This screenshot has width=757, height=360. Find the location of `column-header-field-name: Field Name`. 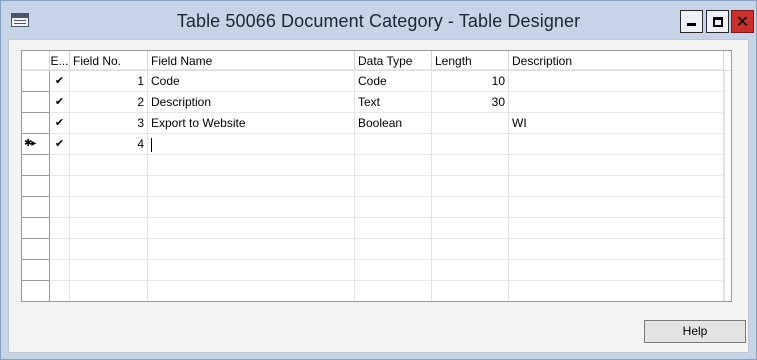

column-header-field-name: Field Name is located at coordinates (251, 60).